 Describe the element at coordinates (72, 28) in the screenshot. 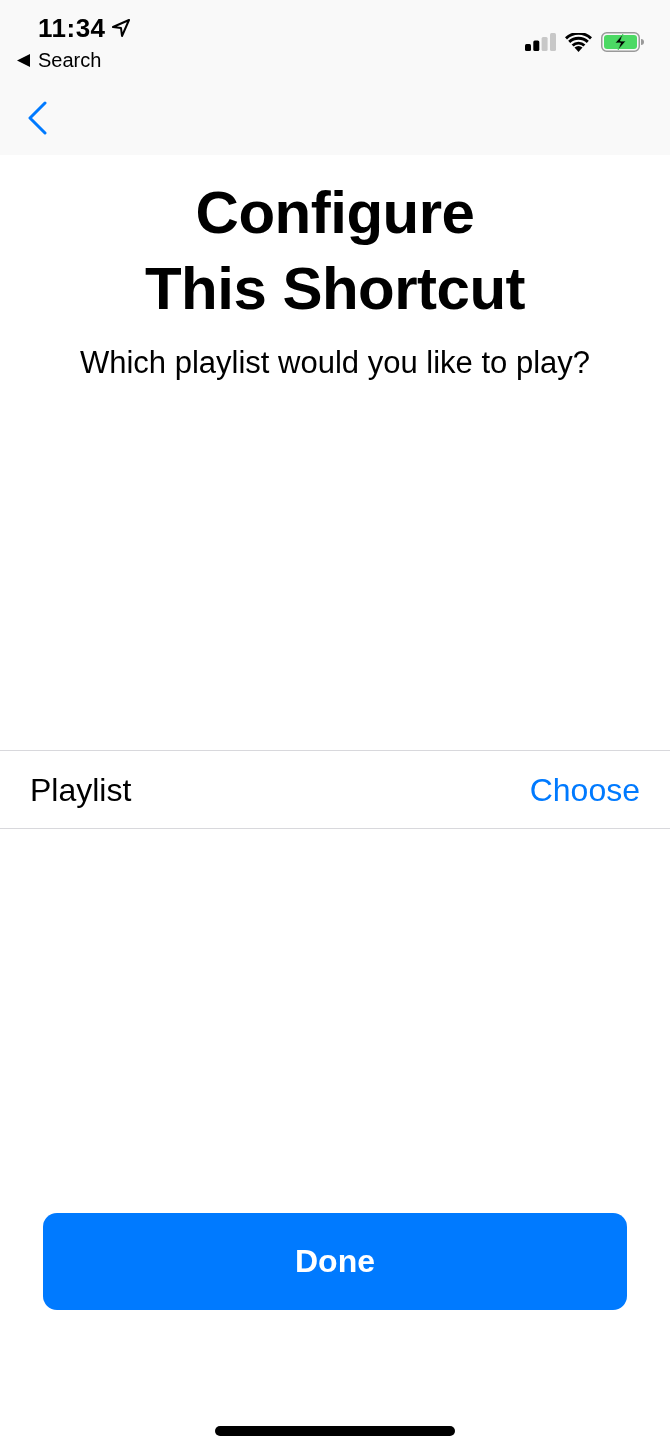

I see `status-time: 11:34` at that location.